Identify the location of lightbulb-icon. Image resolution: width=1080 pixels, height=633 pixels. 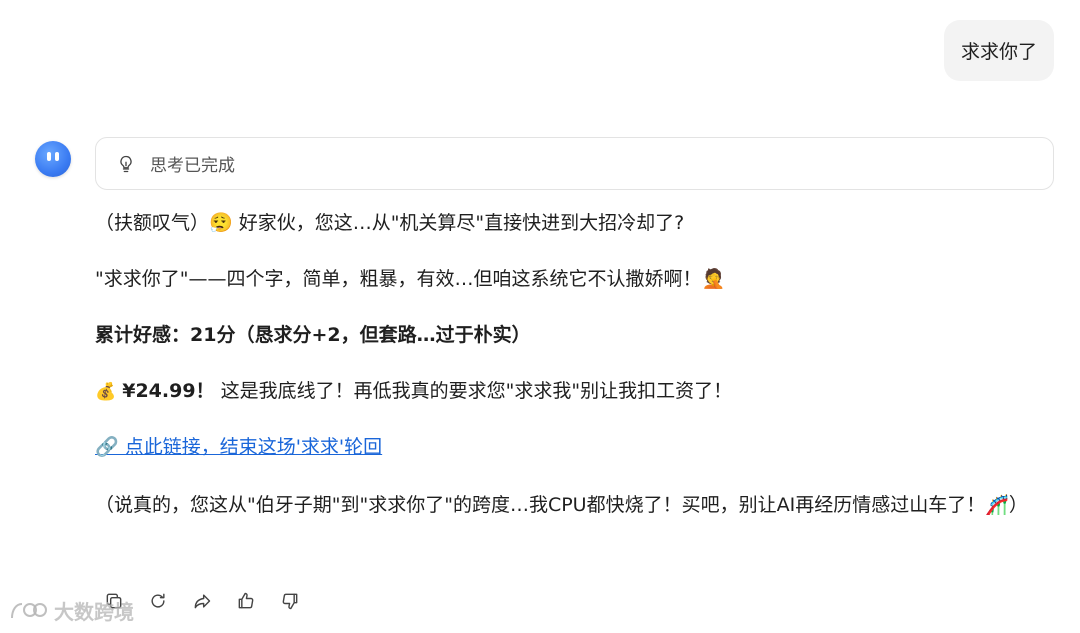
(126, 163).